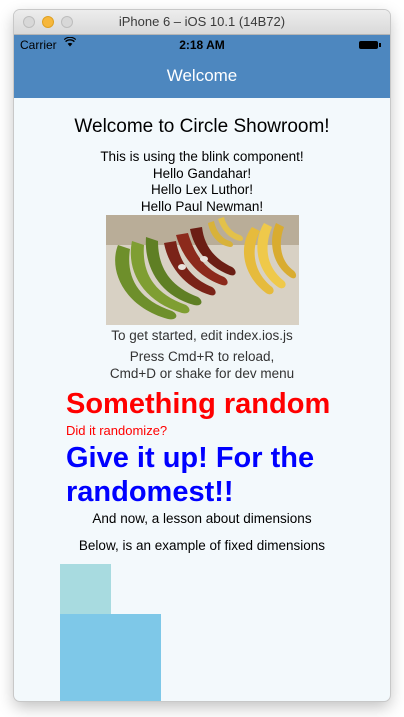 The width and height of the screenshot is (404, 717). Describe the element at coordinates (202, 206) in the screenshot. I see `greeting-3: Hello Paul Newman!` at that location.